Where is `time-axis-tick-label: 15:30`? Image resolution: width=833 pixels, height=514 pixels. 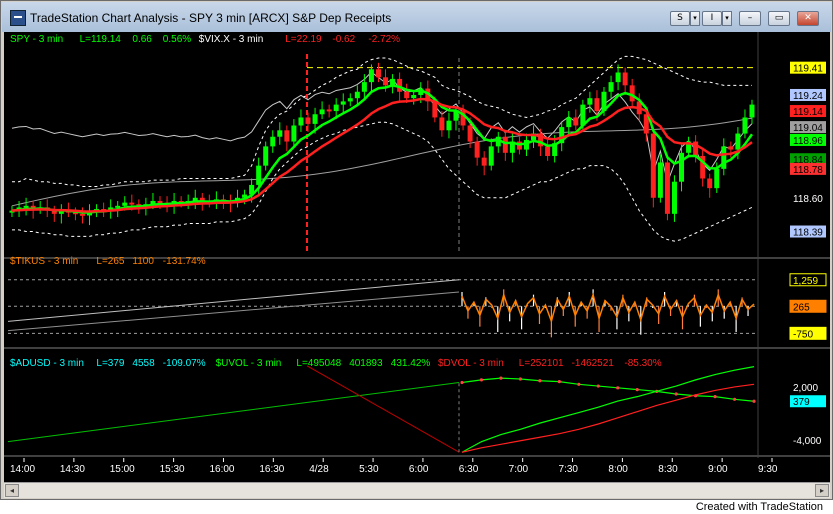 time-axis-tick-label: 15:30 is located at coordinates (172, 469).